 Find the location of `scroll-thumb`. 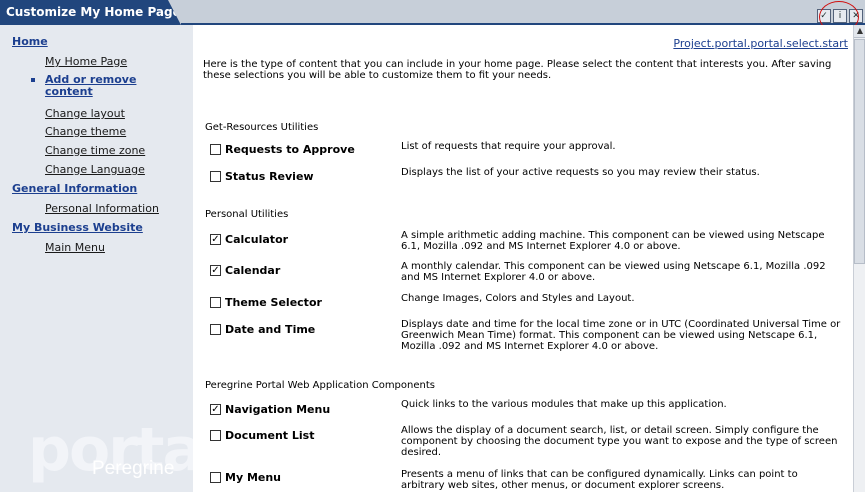

scroll-thumb is located at coordinates (859, 151).